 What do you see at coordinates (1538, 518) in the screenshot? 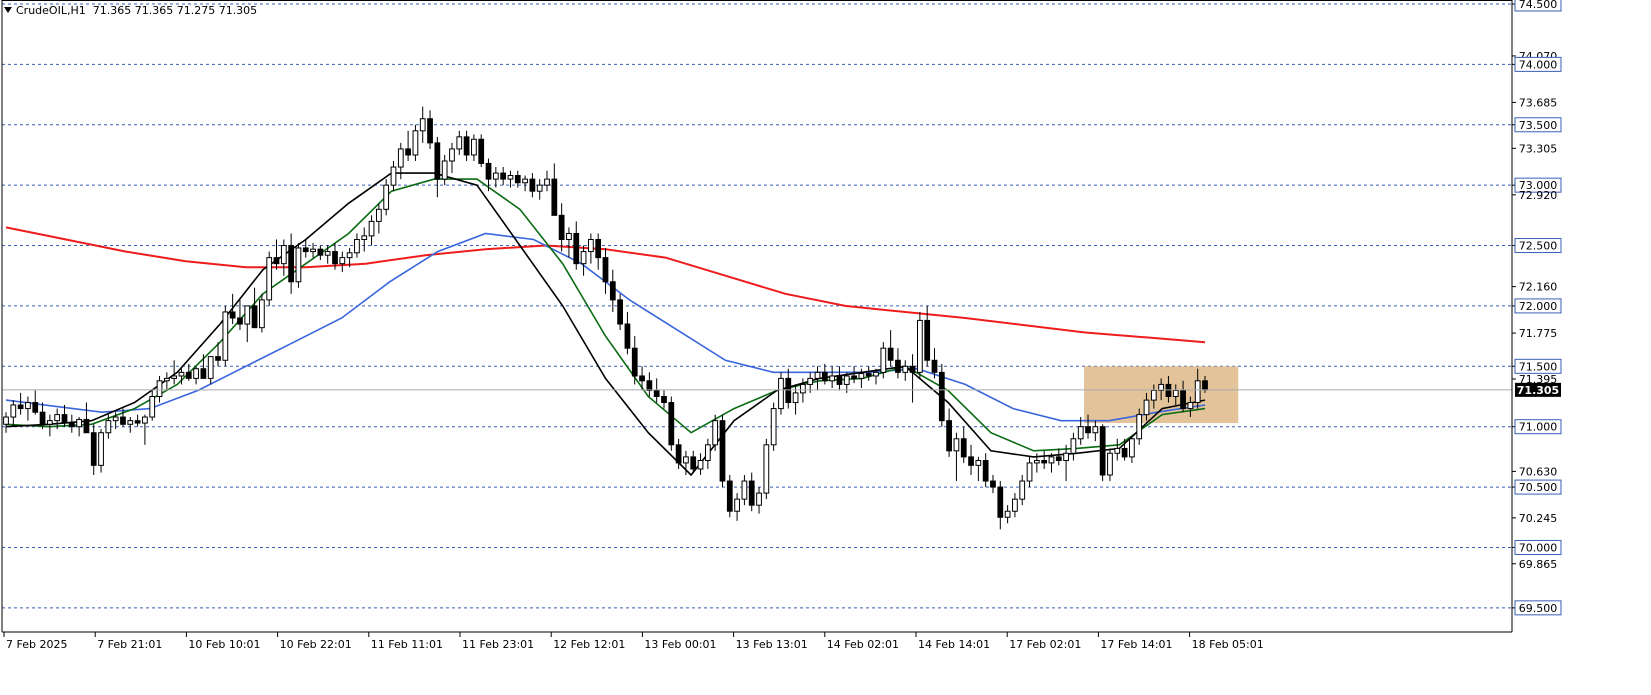
I see `y-tick-label-17: 70.245` at bounding box center [1538, 518].